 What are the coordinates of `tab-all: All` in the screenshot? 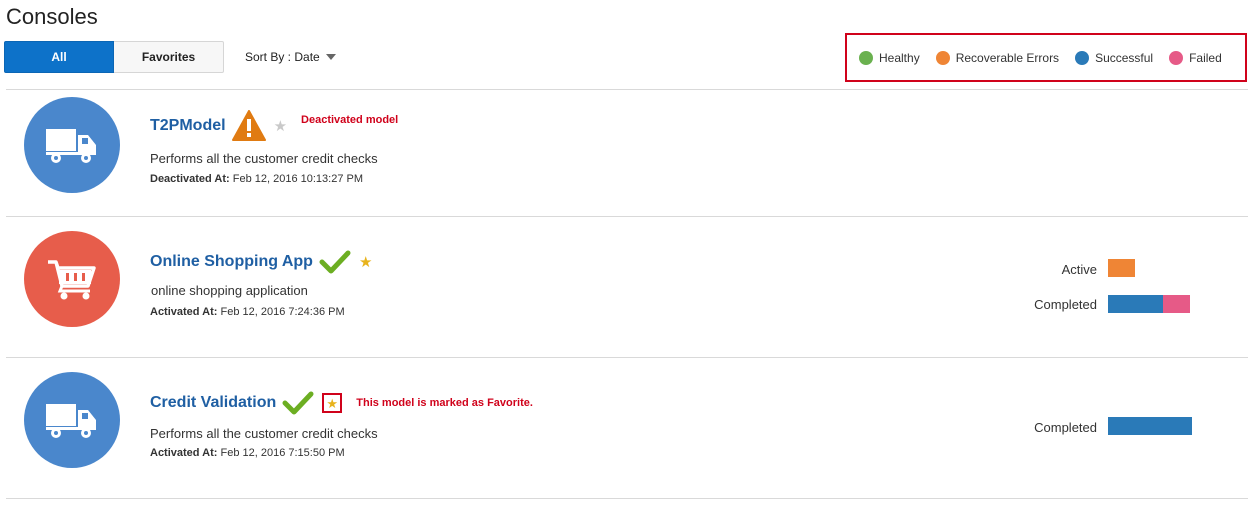 It's located at (59, 57).